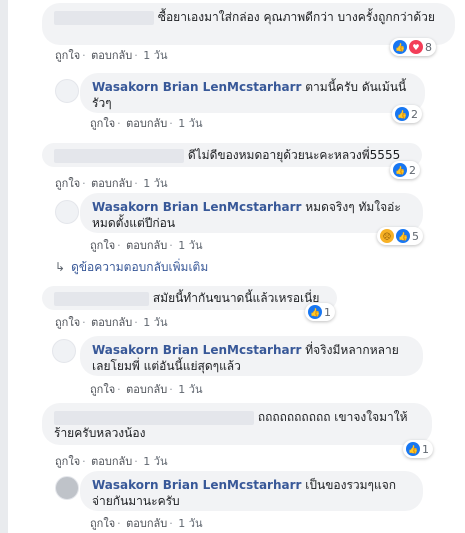  What do you see at coordinates (236, 298) in the screenshot?
I see `comment-text: สมัยนี้ทำกันขนาดนี้แล้วเหรอเนี่ย` at bounding box center [236, 298].